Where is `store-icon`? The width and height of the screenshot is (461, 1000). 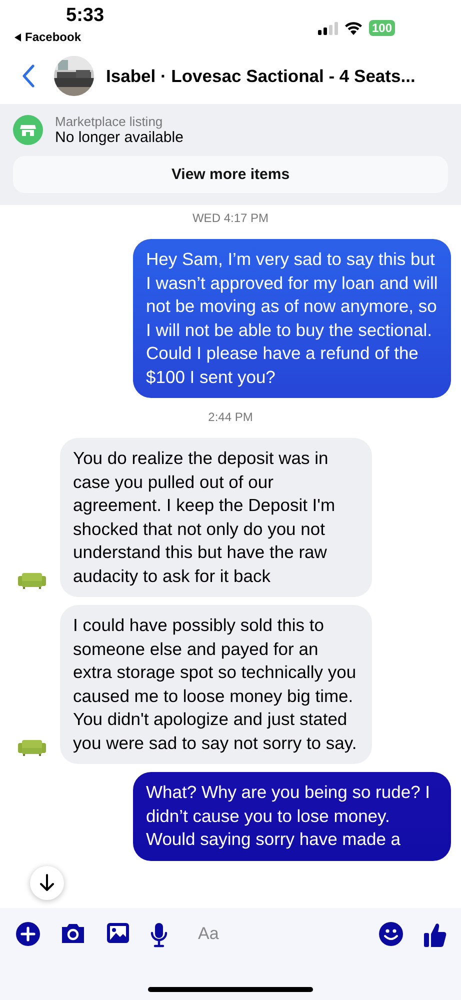 store-icon is located at coordinates (28, 130).